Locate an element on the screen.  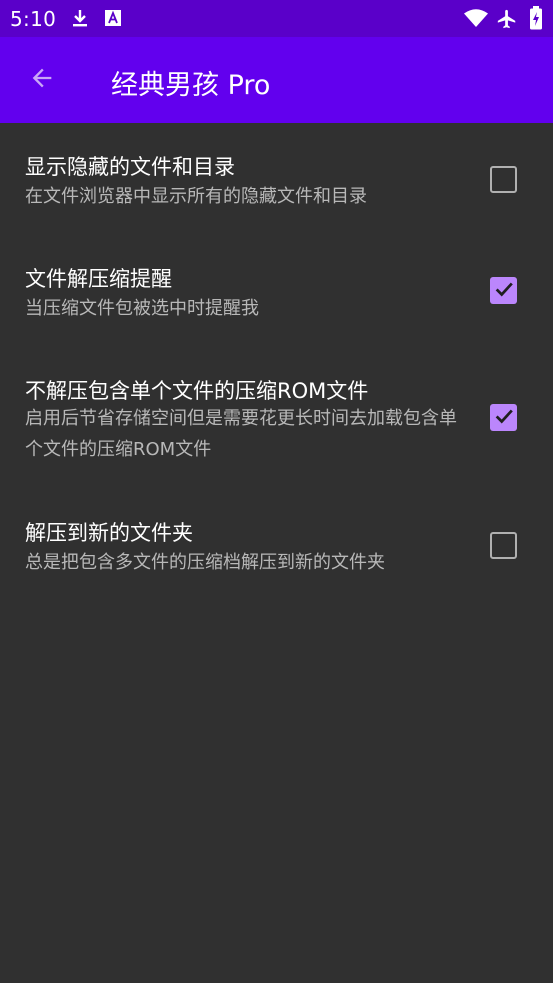
download-icon is located at coordinates (80, 20).